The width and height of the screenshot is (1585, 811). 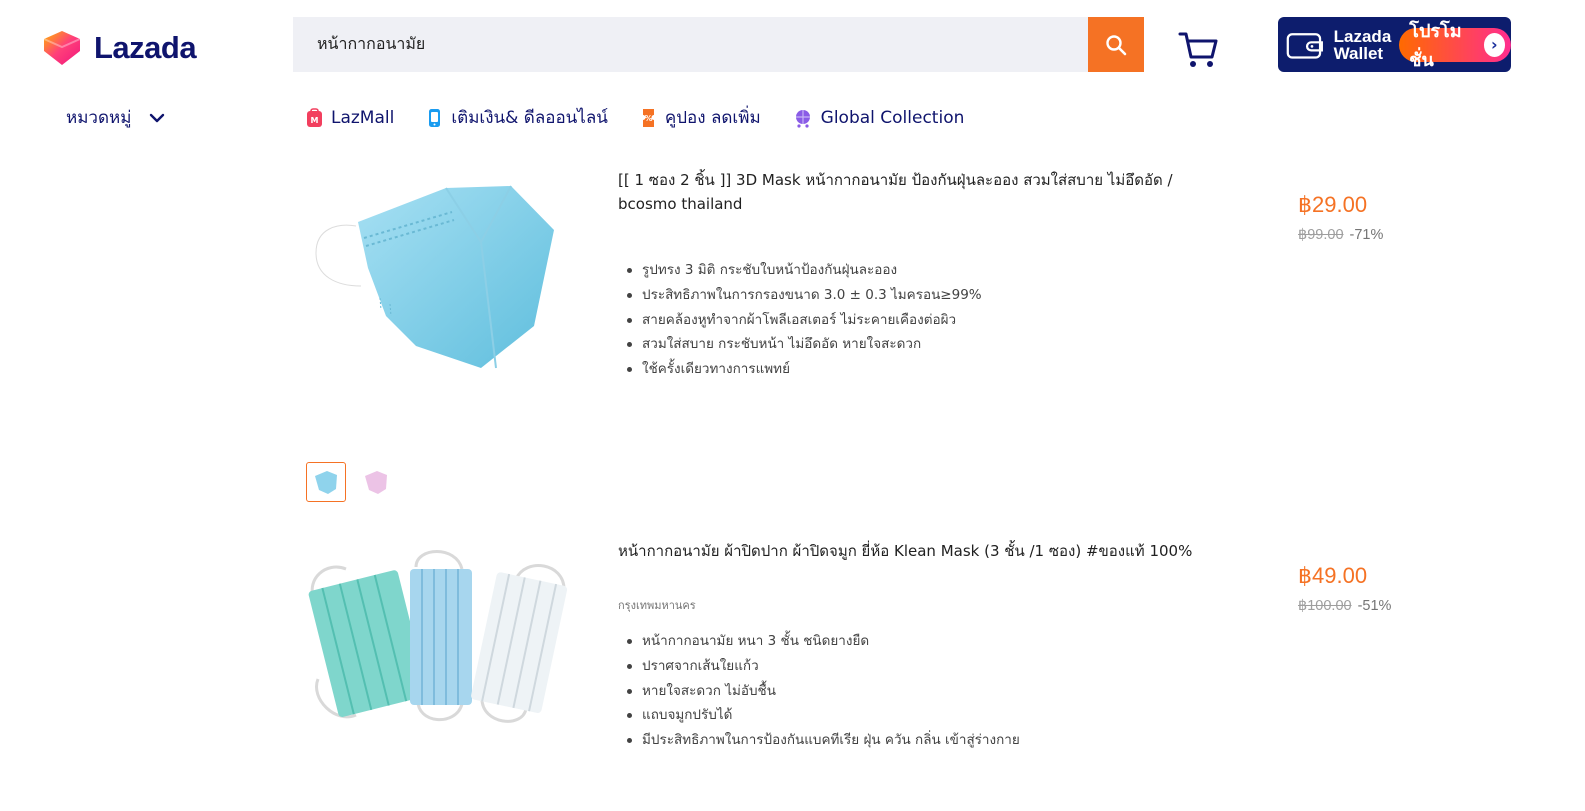 What do you see at coordinates (435, 117) in the screenshot?
I see `phone-topup-icon` at bounding box center [435, 117].